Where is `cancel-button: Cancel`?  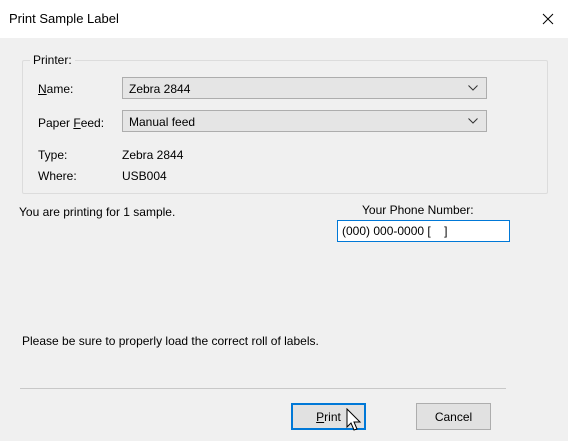 cancel-button: Cancel is located at coordinates (453, 416).